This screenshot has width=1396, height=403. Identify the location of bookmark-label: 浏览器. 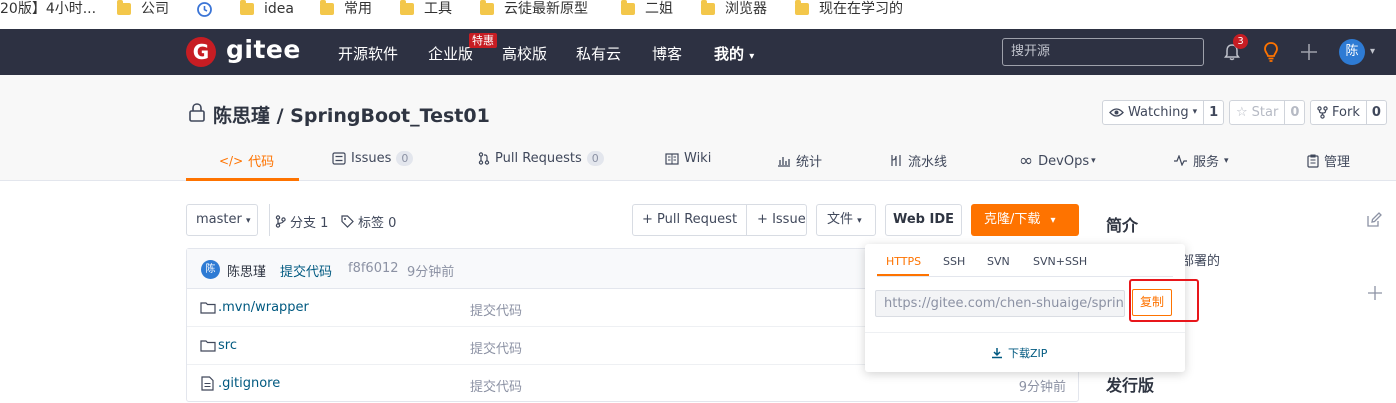
(746, 9).